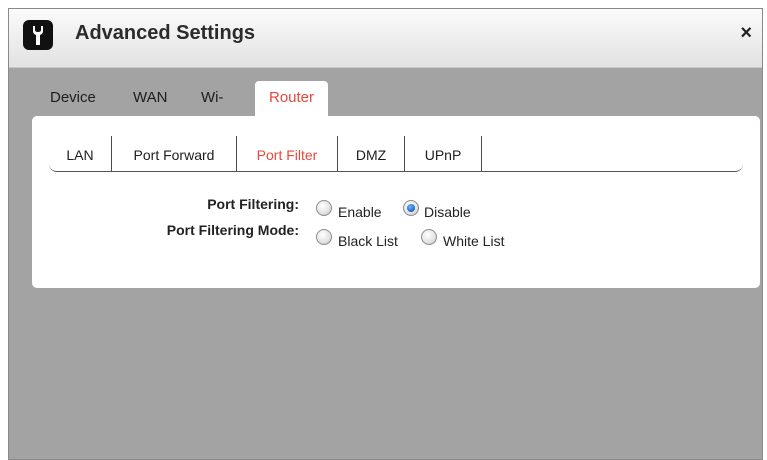  What do you see at coordinates (150, 99) in the screenshot?
I see `tab-wan: WAN` at bounding box center [150, 99].